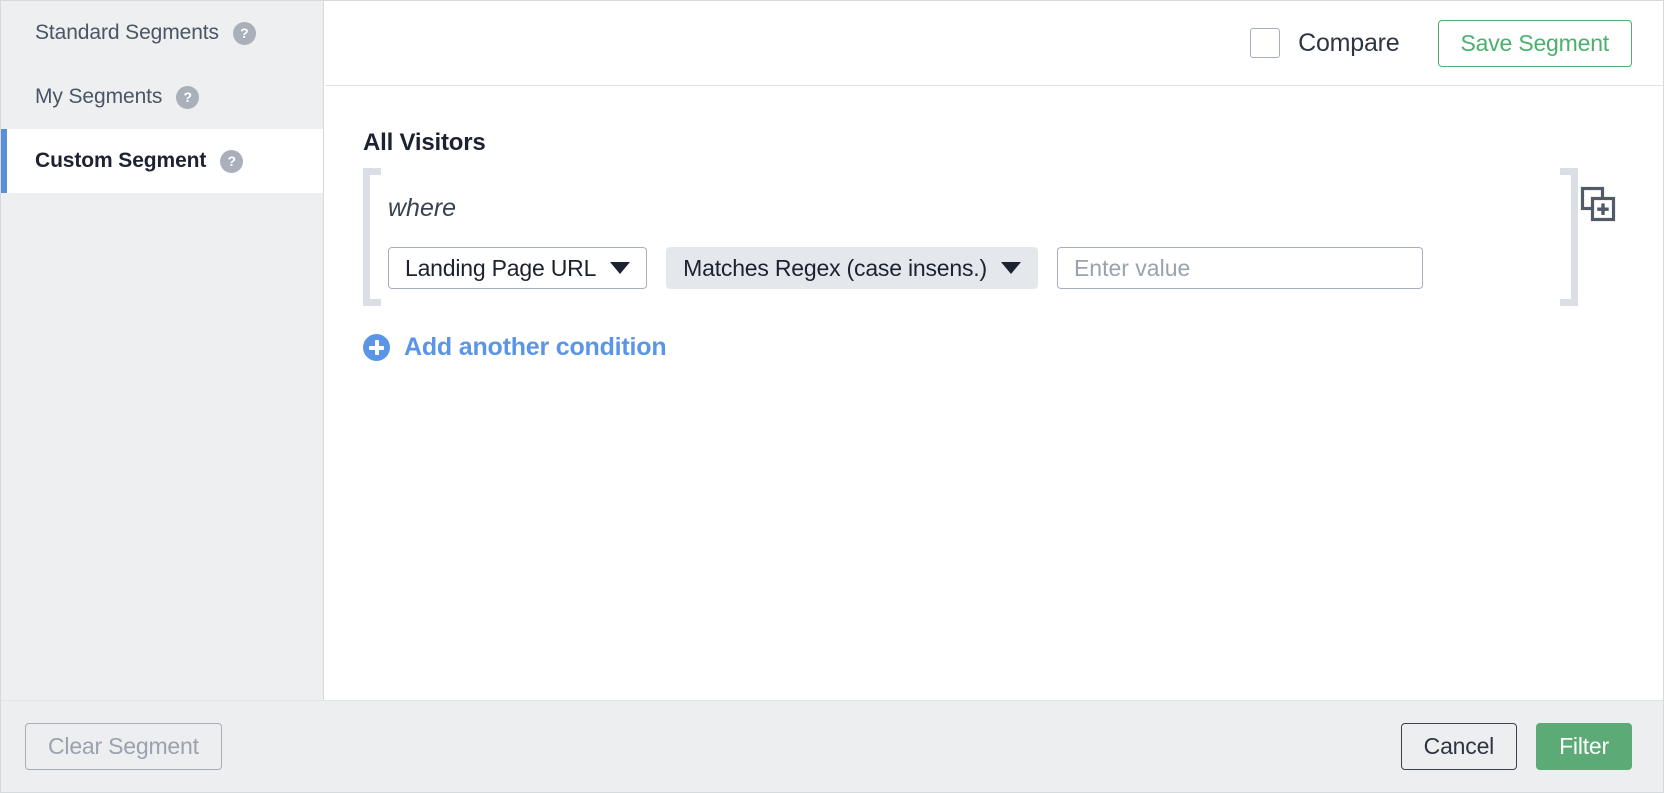 The image size is (1664, 793). I want to click on sidebar-item-standard-segments: Standard Segments ?, so click(162, 33).